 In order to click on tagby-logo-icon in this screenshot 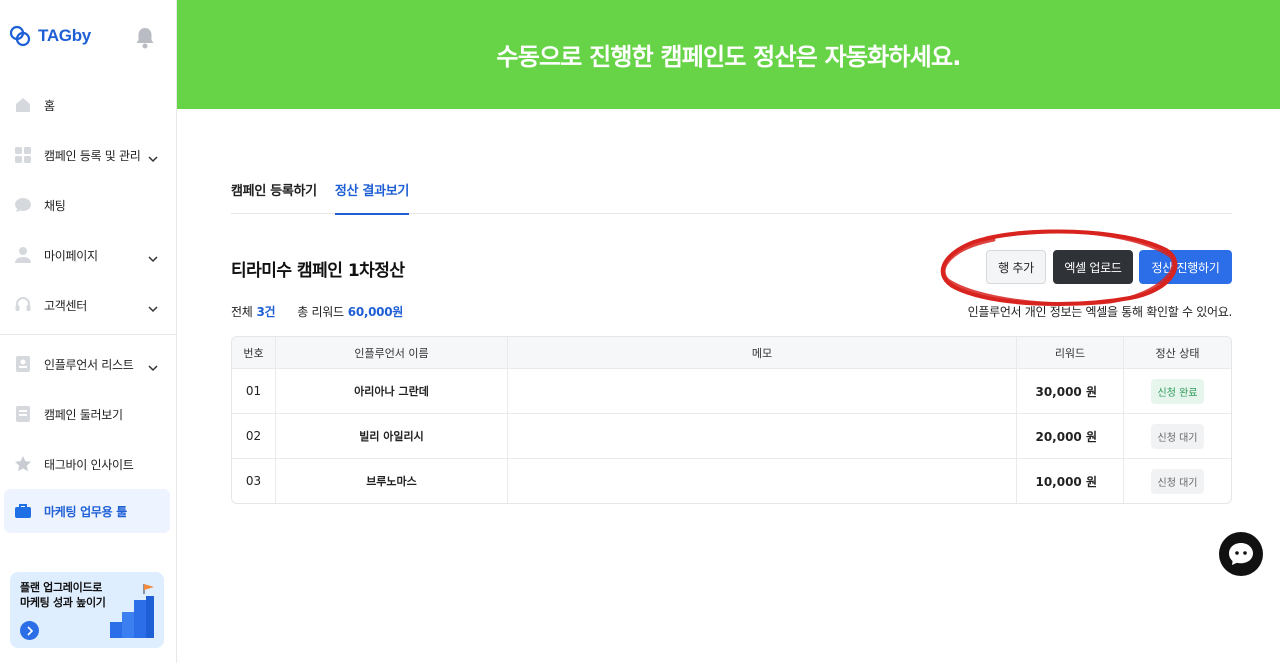, I will do `click(20, 36)`.